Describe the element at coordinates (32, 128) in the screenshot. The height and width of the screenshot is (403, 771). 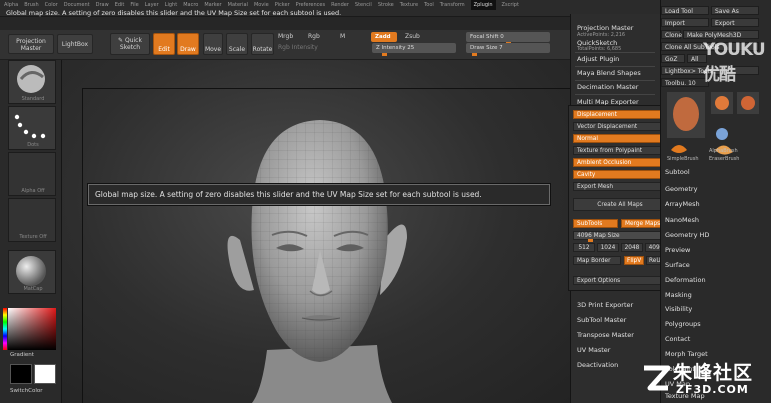
I see `stroke-selector: Dots` at that location.